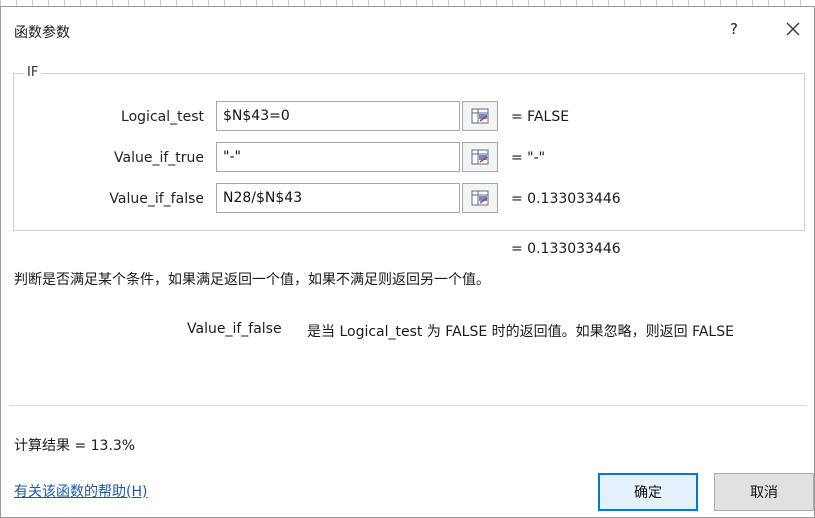 The width and height of the screenshot is (815, 518). What do you see at coordinates (338, 157) in the screenshot?
I see `value-if-true-input: "-"` at bounding box center [338, 157].